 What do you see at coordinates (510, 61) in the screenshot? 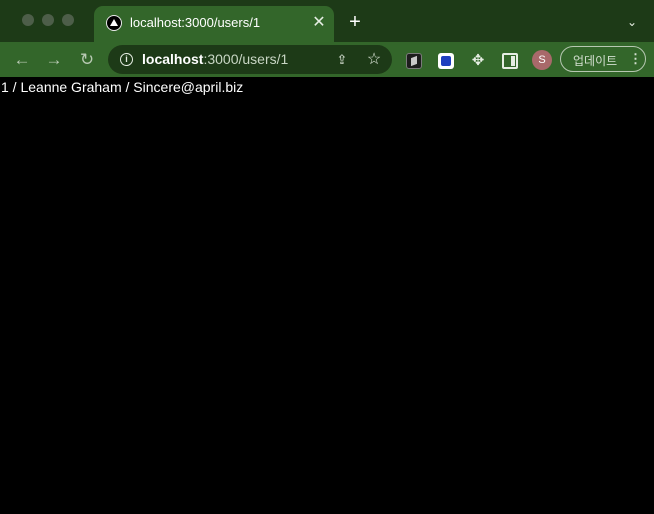
I see `side-panel-icon` at bounding box center [510, 61].